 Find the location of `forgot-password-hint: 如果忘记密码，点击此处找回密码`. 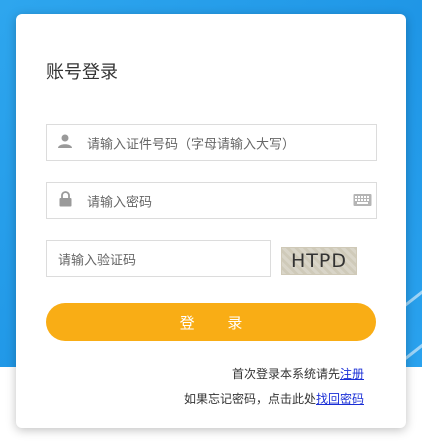

forgot-password-hint: 如果忘记密码，点击此处找回密码 is located at coordinates (274, 398).